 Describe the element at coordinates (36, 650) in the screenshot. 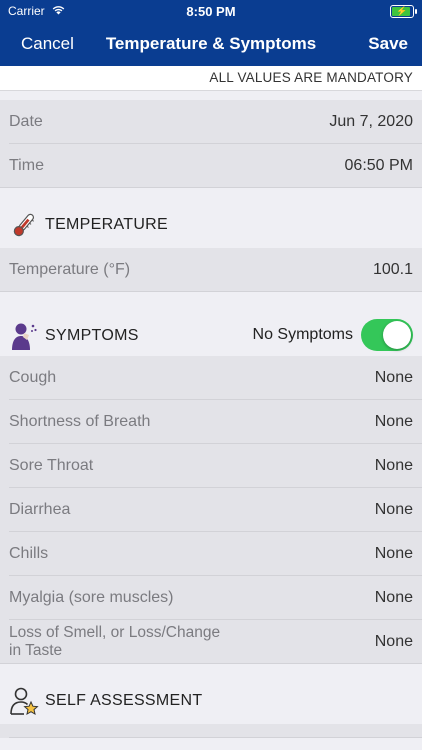

I see `symptom-label-line2: in Taste` at that location.